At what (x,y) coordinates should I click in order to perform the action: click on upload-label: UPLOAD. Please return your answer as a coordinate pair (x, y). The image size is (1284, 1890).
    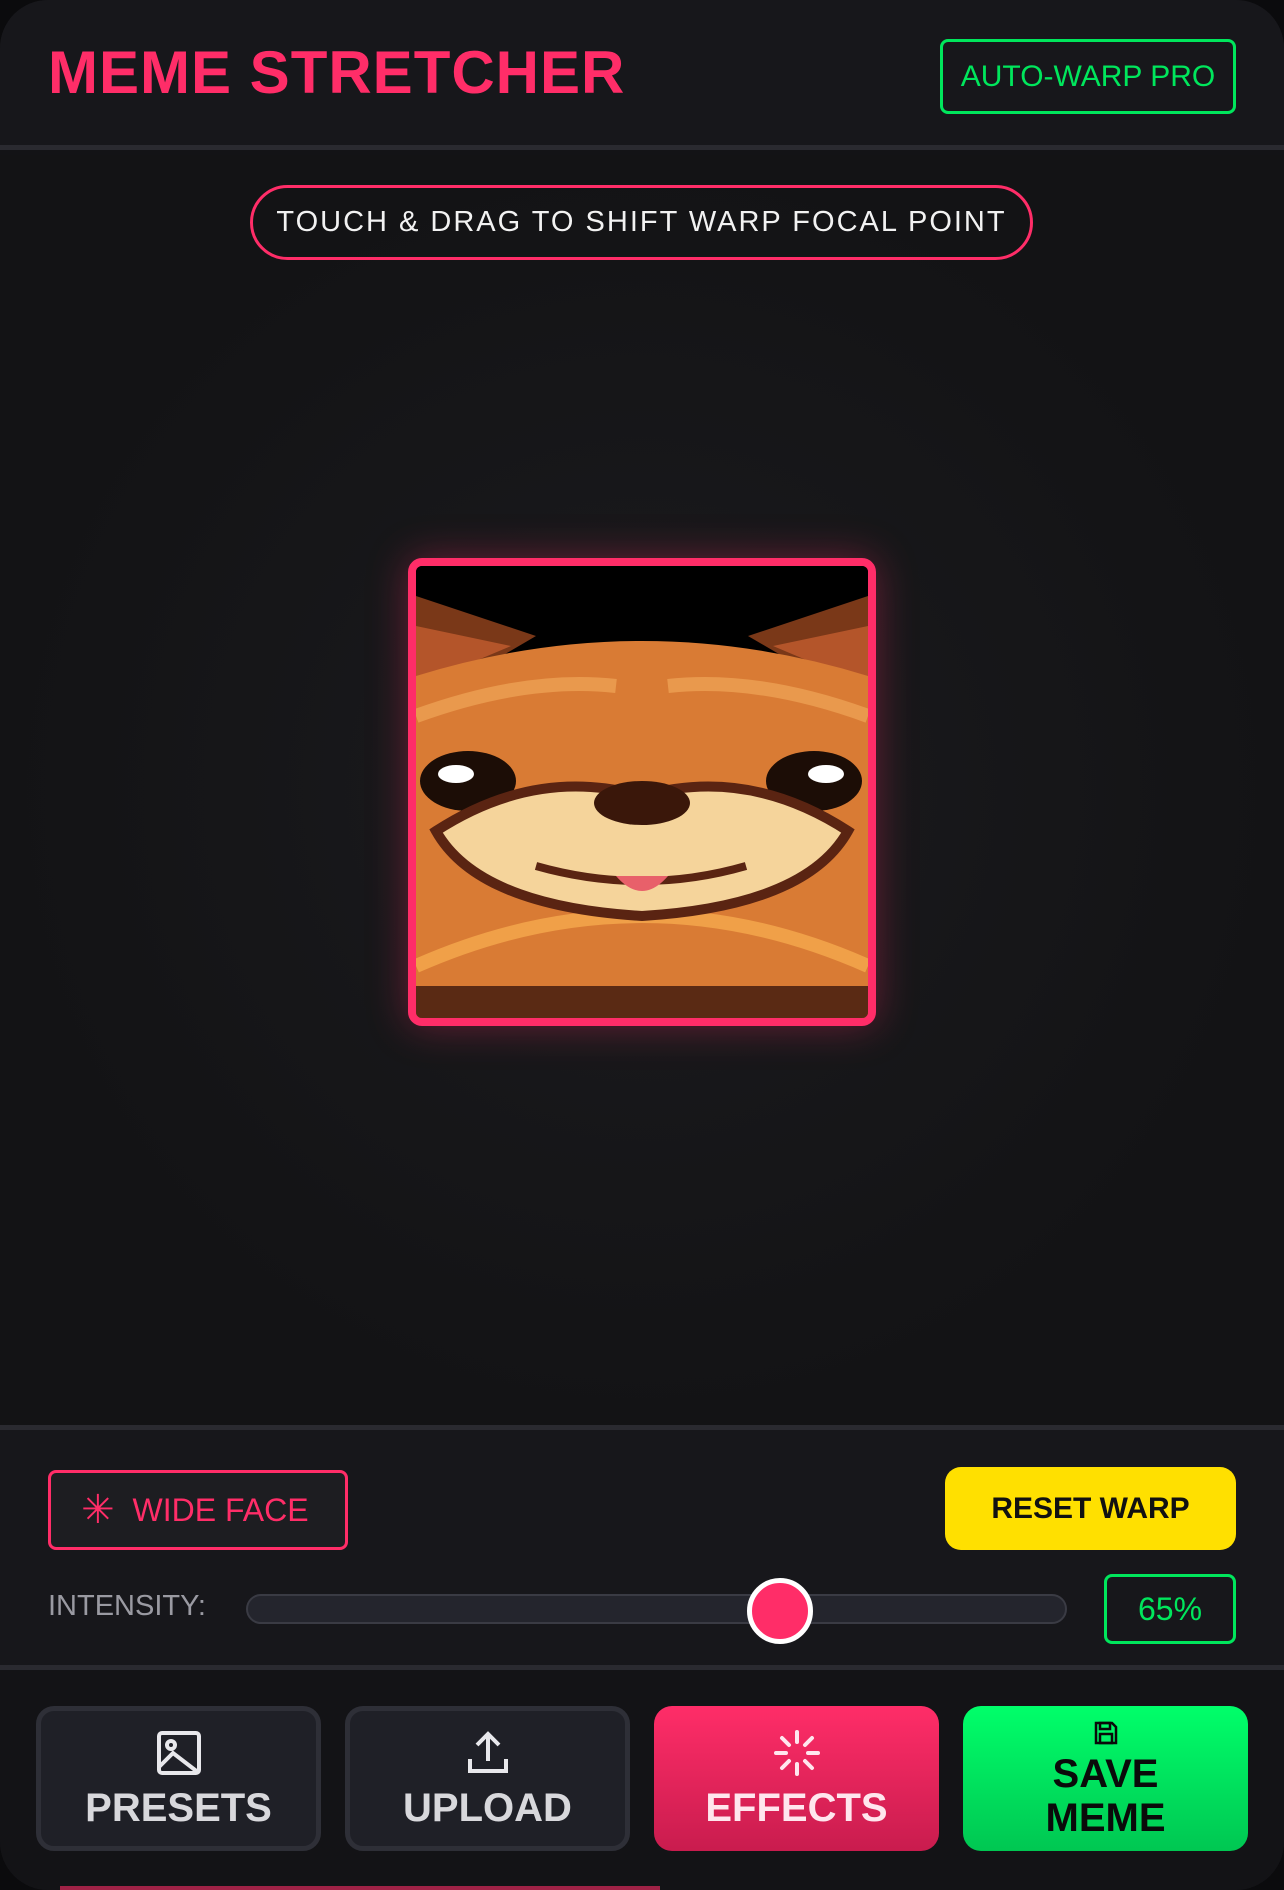
    Looking at the image, I should click on (487, 1808).